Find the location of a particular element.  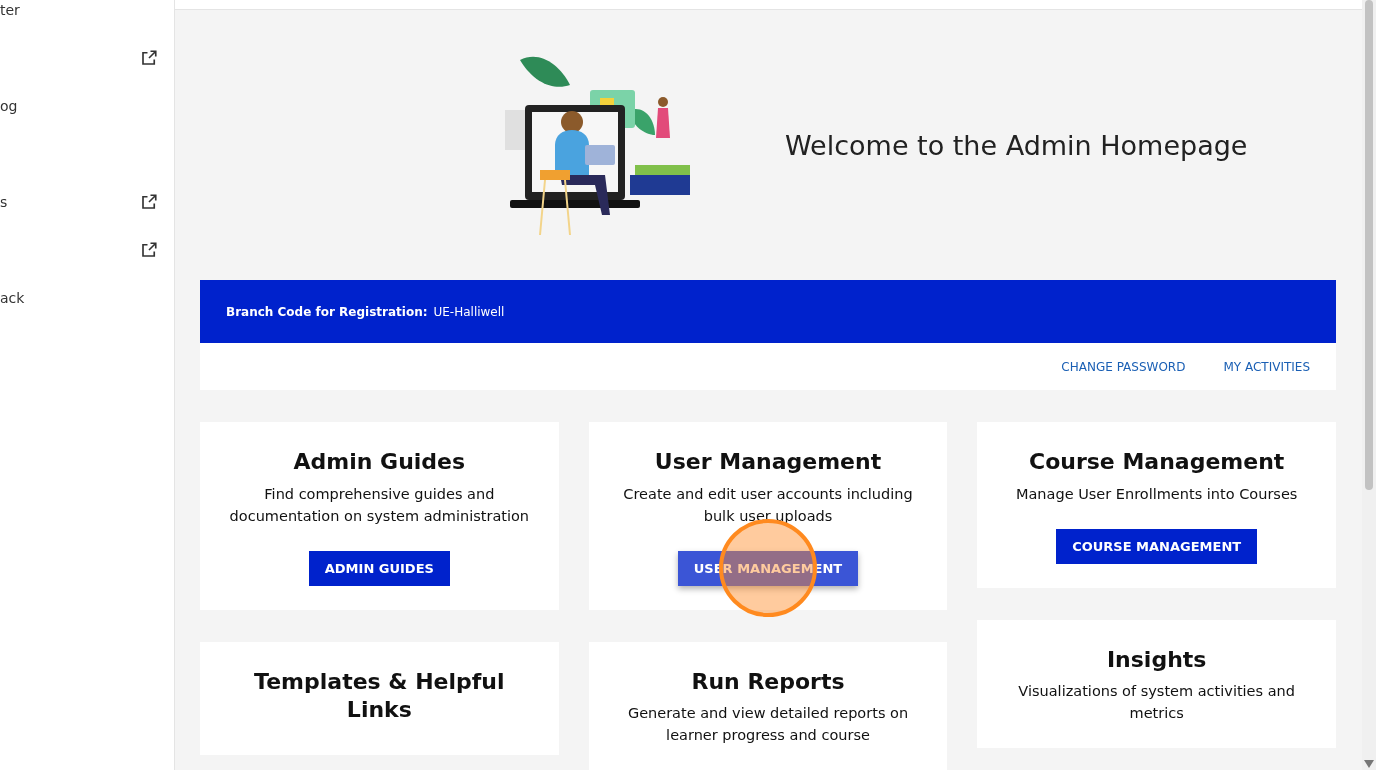

card-title: Insights is located at coordinates (1156, 659).